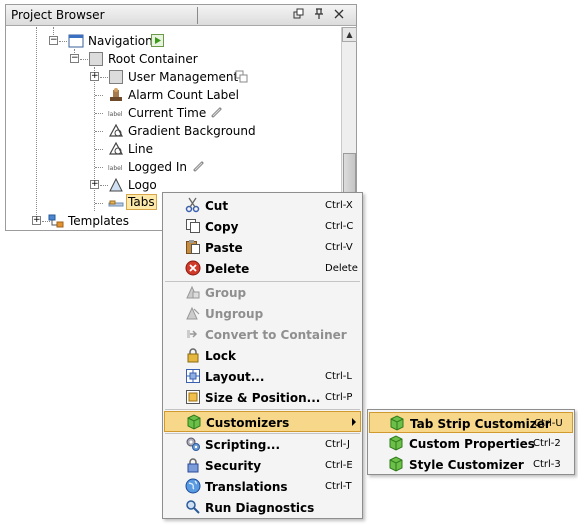  I want to click on menu-item-shortcut: Ctrl-2, so click(547, 443).